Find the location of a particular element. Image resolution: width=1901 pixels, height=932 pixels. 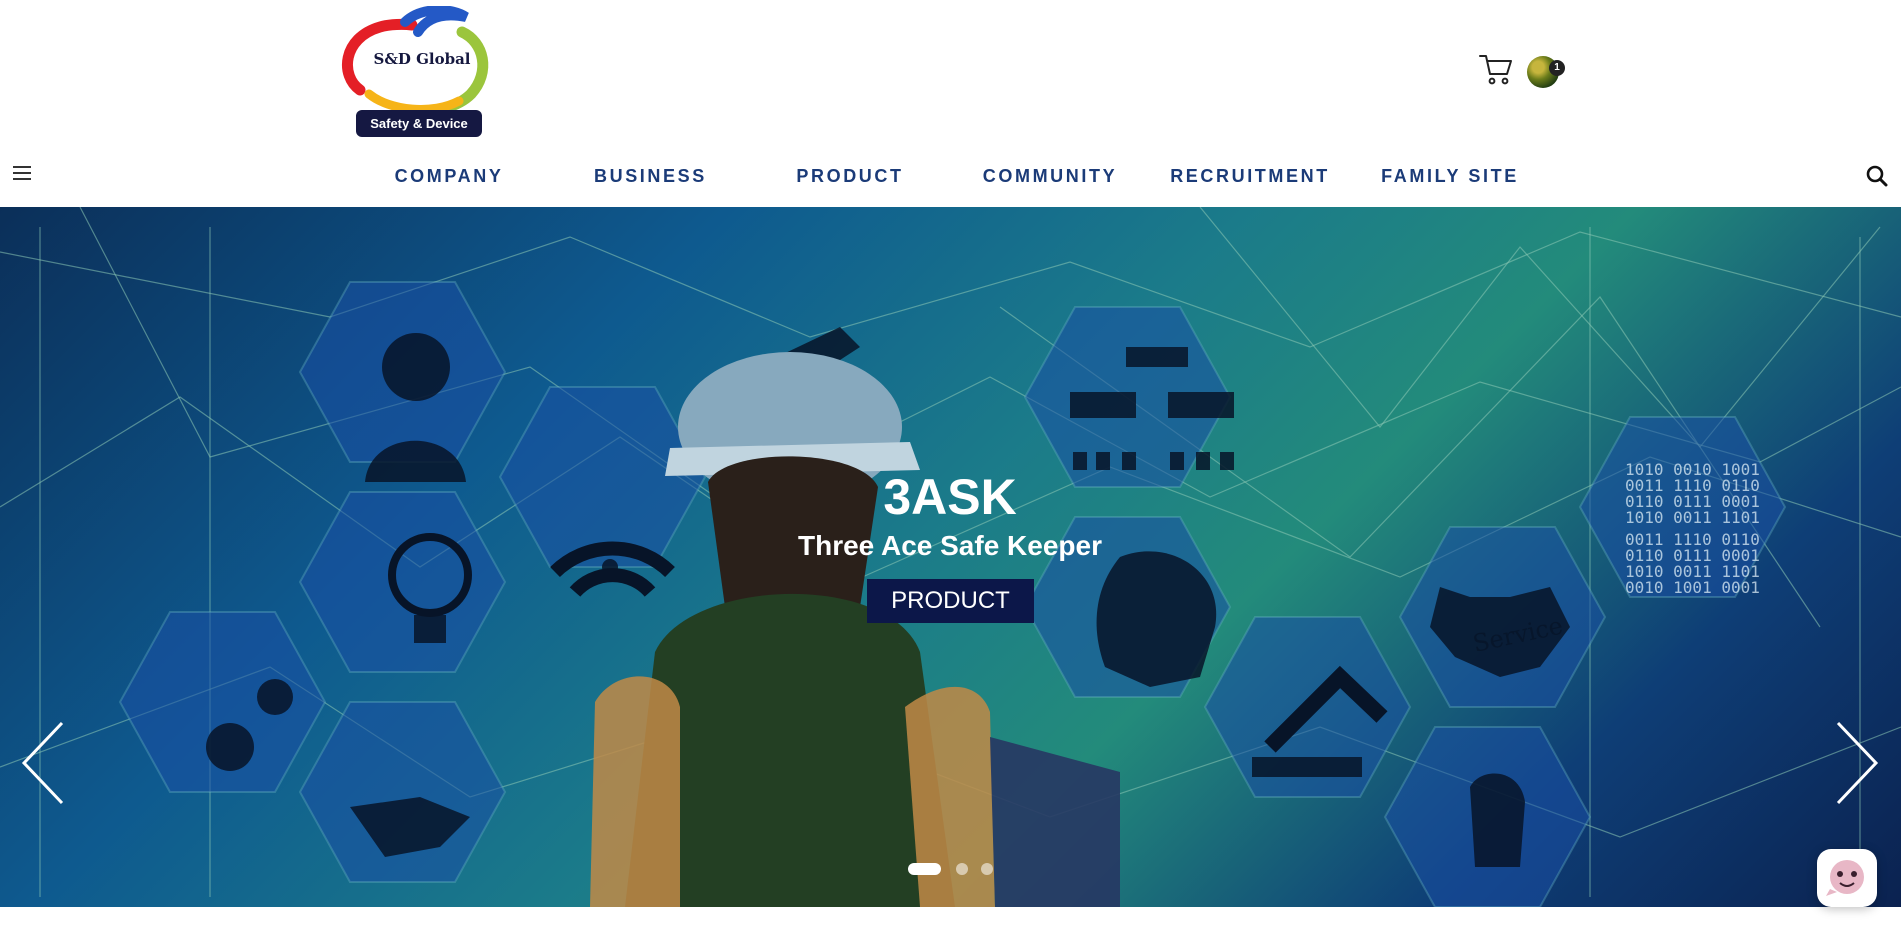

hero-subtitle: Three Ace Safe Keeper is located at coordinates (950, 545).